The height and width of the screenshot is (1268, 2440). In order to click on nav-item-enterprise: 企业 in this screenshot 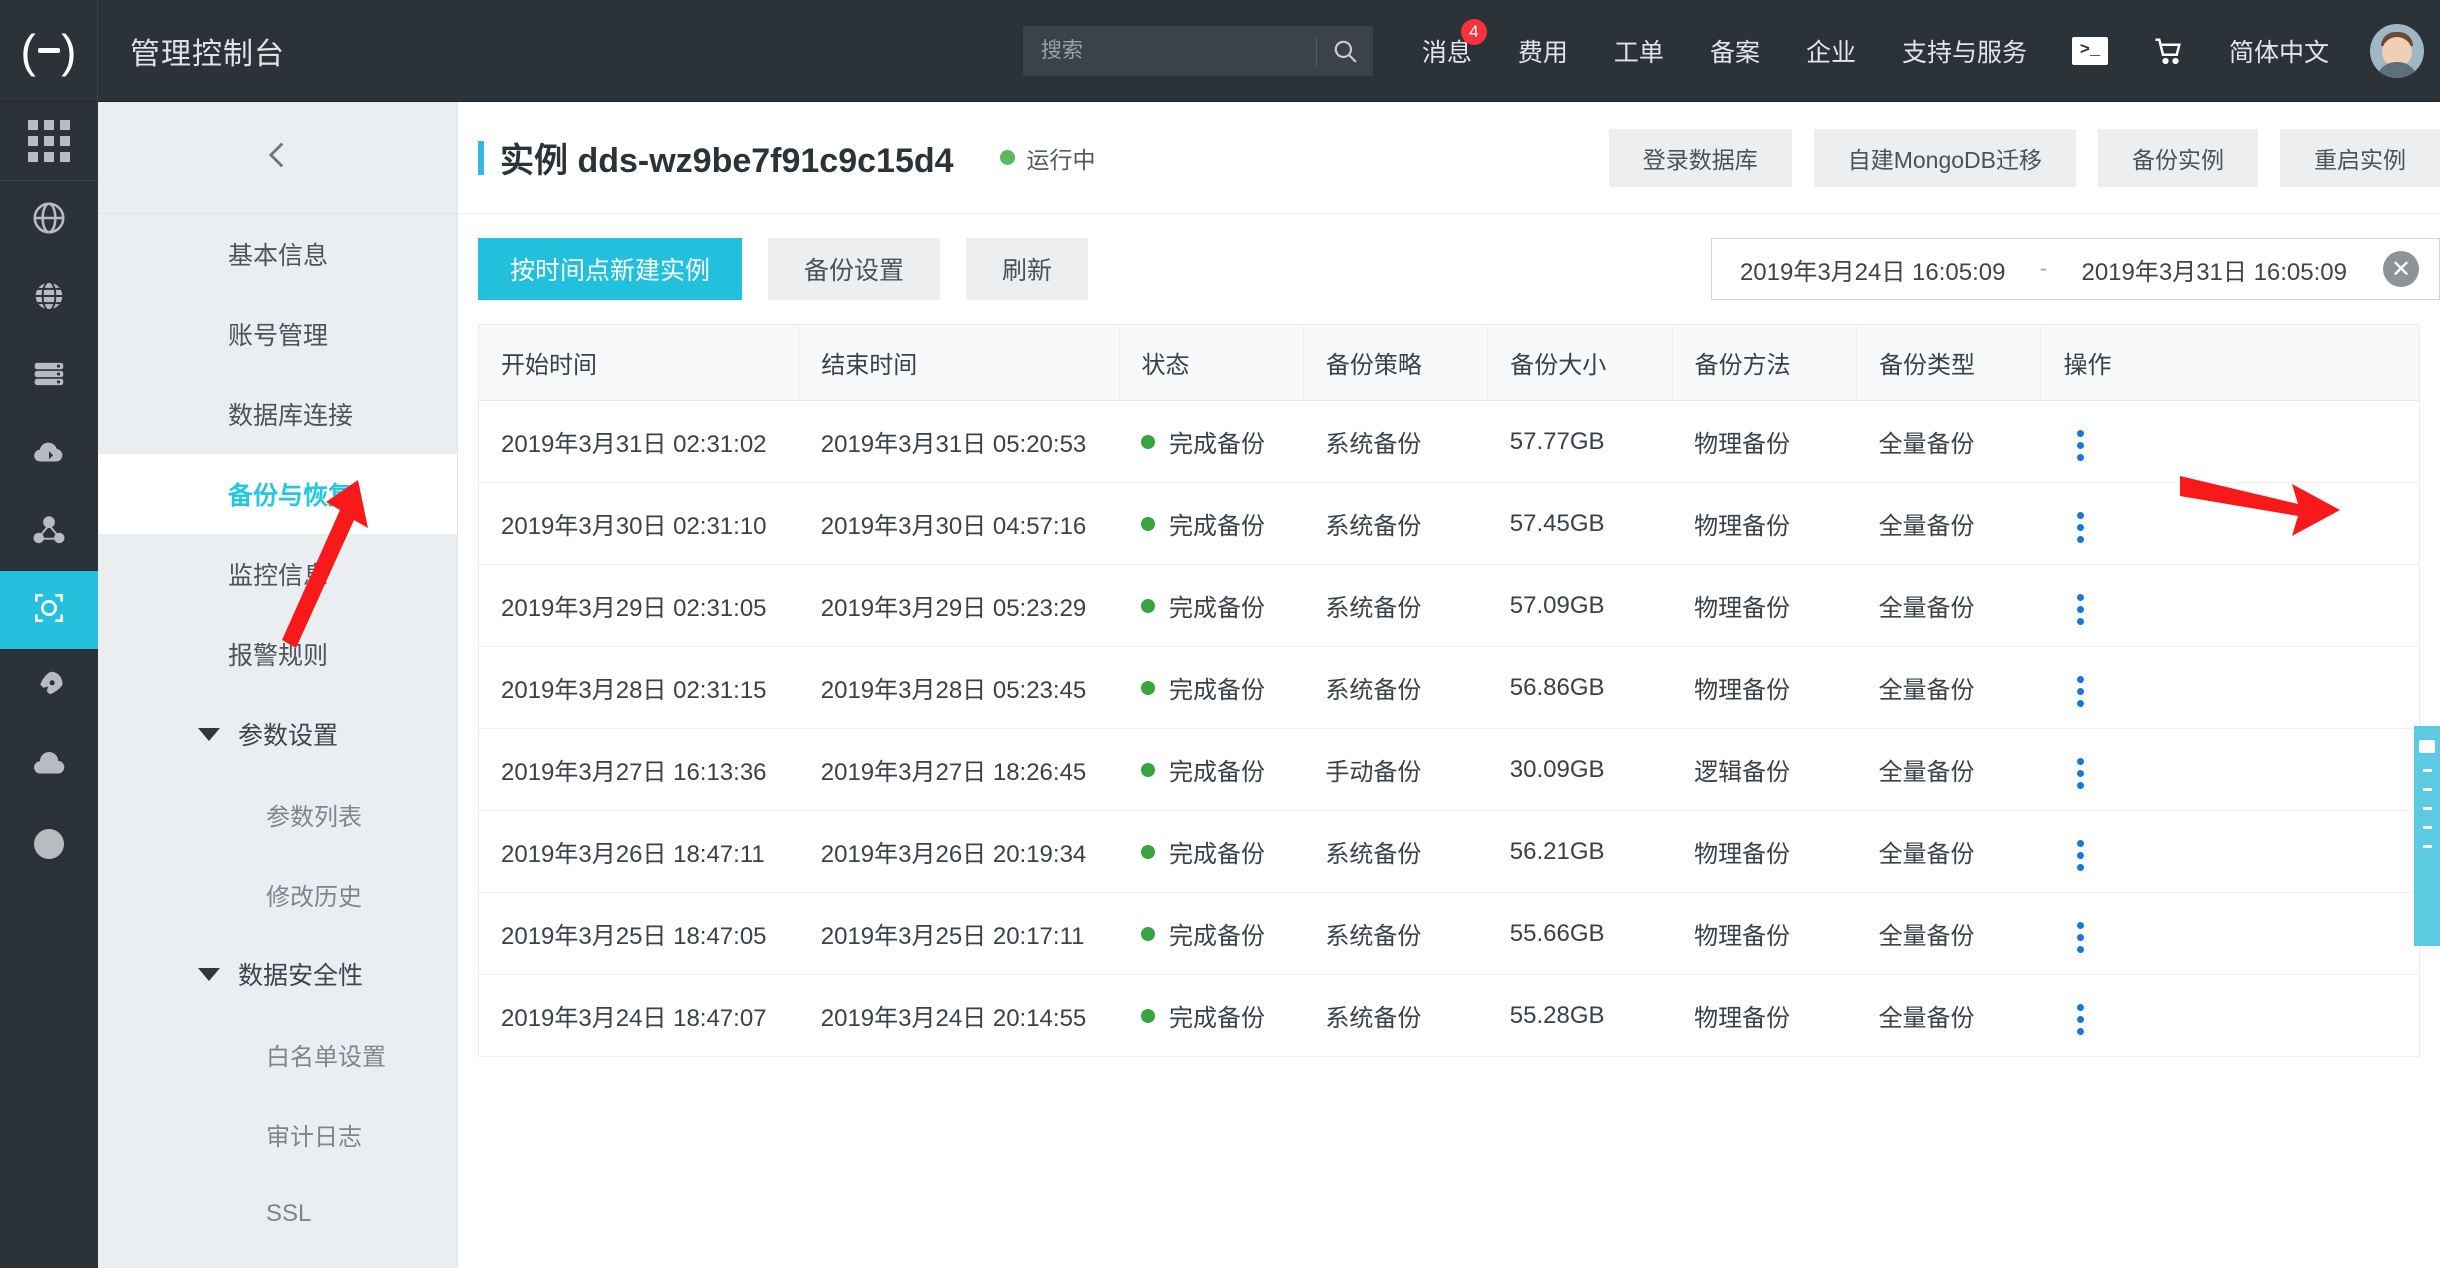, I will do `click(1831, 51)`.